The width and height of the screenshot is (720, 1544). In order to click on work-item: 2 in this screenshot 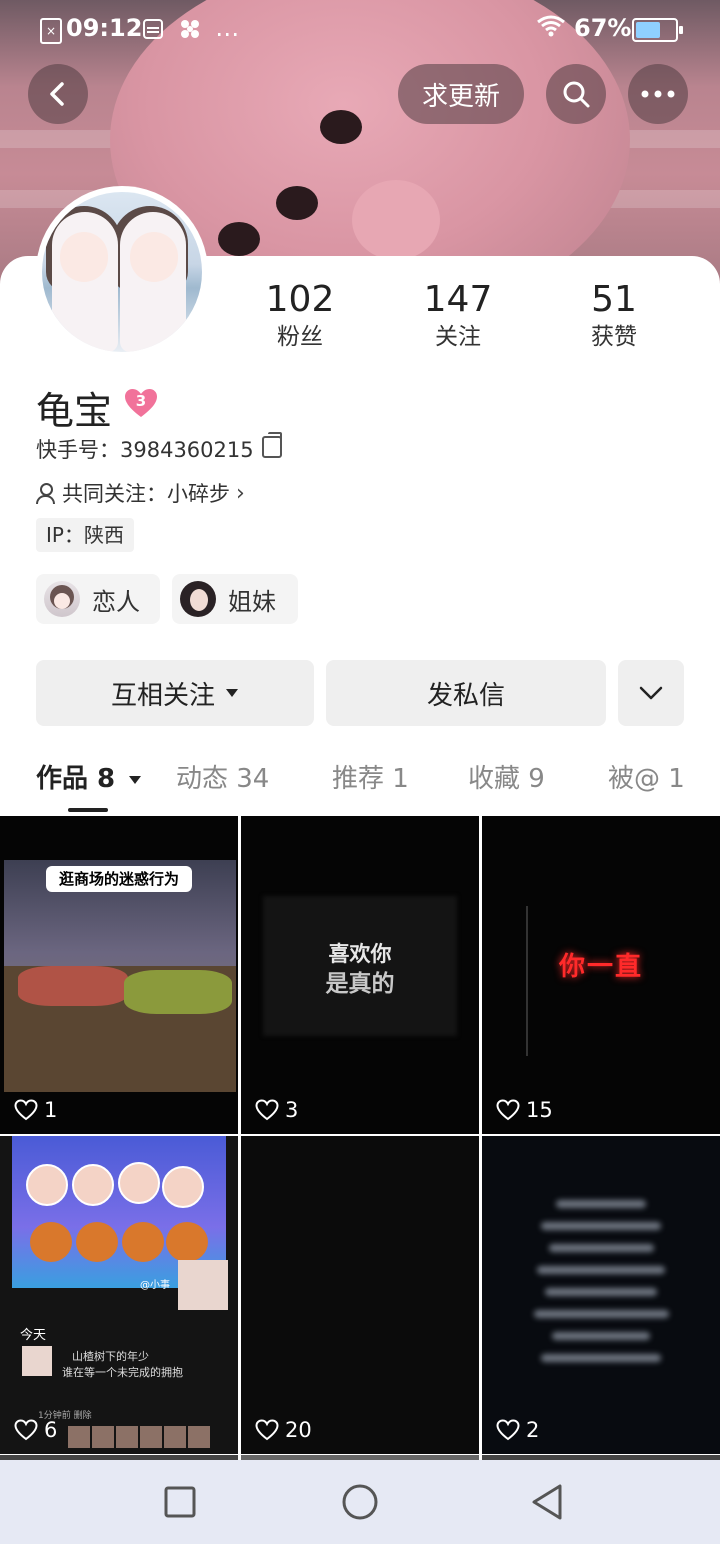, I will do `click(601, 1295)`.